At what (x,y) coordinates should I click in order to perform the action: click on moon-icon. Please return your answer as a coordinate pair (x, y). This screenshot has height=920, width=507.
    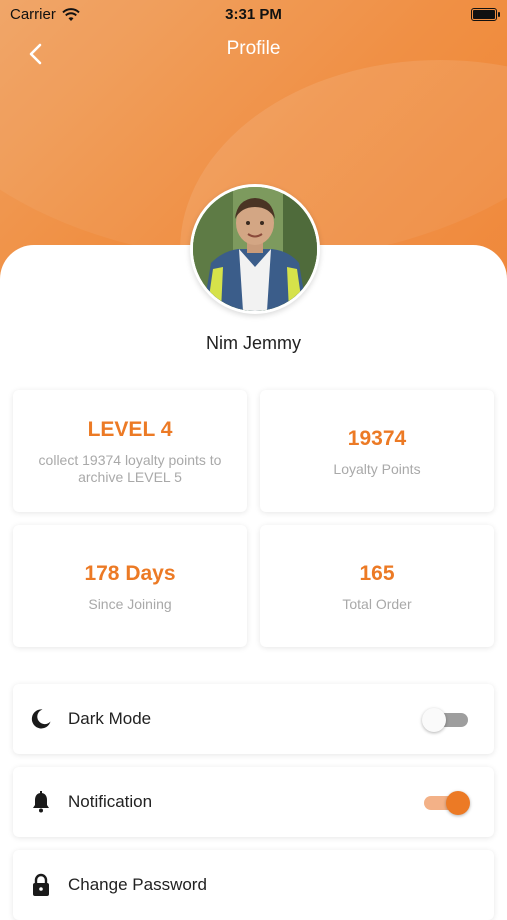
    Looking at the image, I should click on (41, 719).